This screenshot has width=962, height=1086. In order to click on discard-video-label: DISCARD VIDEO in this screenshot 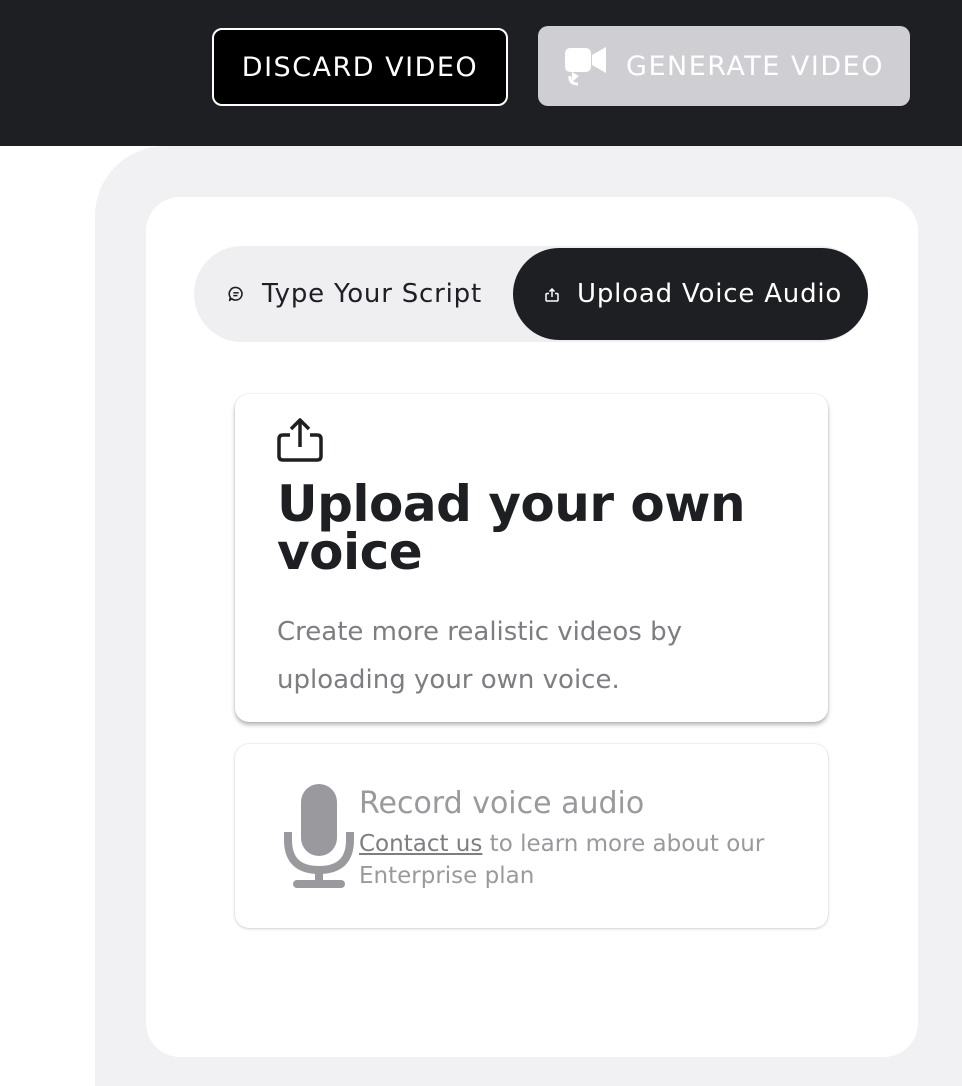, I will do `click(360, 67)`.